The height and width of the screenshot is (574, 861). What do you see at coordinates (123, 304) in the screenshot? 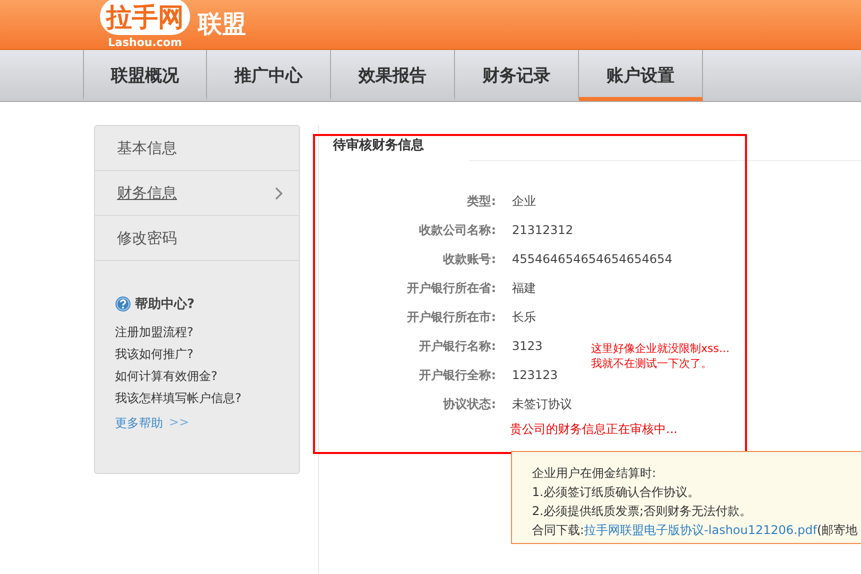
I see `help-icon` at bounding box center [123, 304].